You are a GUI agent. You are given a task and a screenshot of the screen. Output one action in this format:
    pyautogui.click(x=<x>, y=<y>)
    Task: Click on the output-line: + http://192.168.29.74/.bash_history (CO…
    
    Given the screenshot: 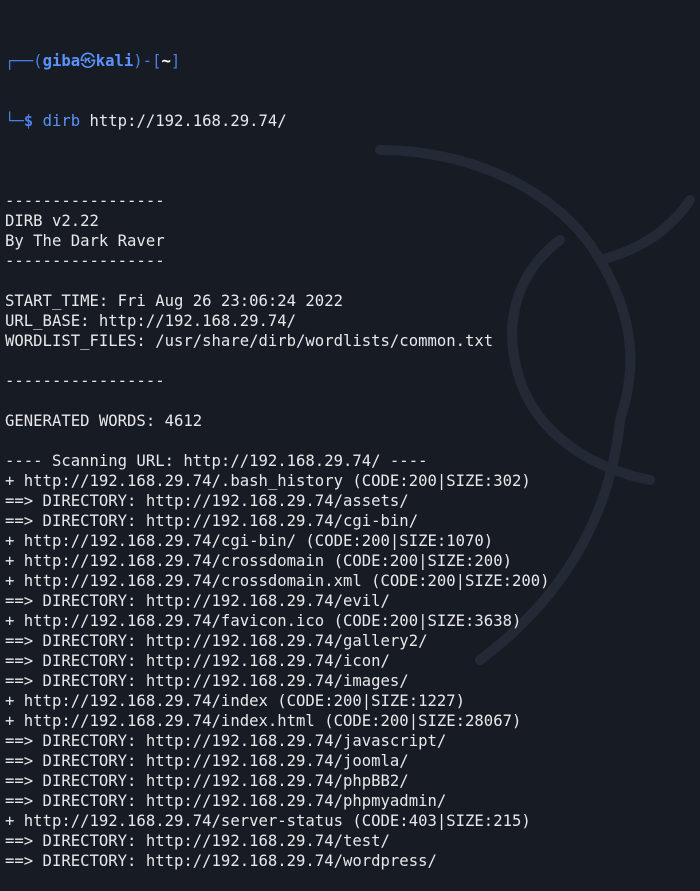 What is the action you would take?
    pyautogui.click(x=268, y=481)
    